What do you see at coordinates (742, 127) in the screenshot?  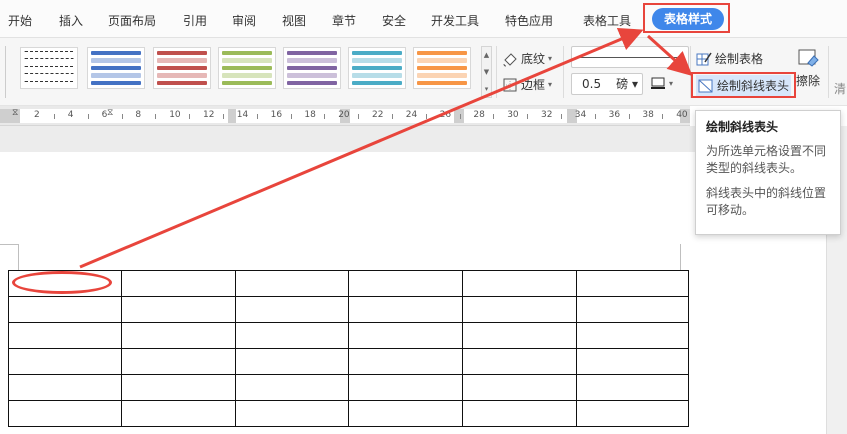 I see `tooltip-title: 绘制斜线表头` at bounding box center [742, 127].